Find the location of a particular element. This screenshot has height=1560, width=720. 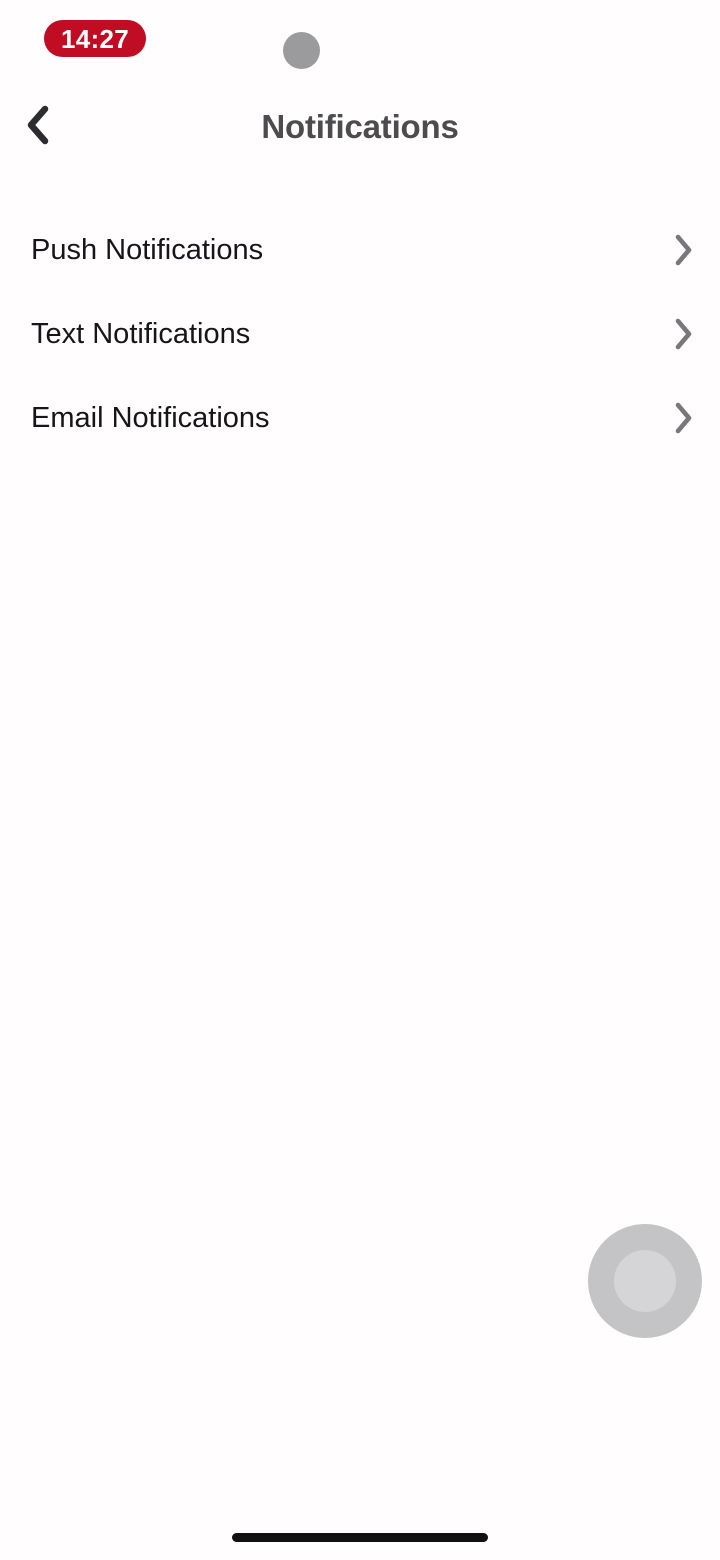

list-item-text-notifications: Text Notifications is located at coordinates (360, 334).